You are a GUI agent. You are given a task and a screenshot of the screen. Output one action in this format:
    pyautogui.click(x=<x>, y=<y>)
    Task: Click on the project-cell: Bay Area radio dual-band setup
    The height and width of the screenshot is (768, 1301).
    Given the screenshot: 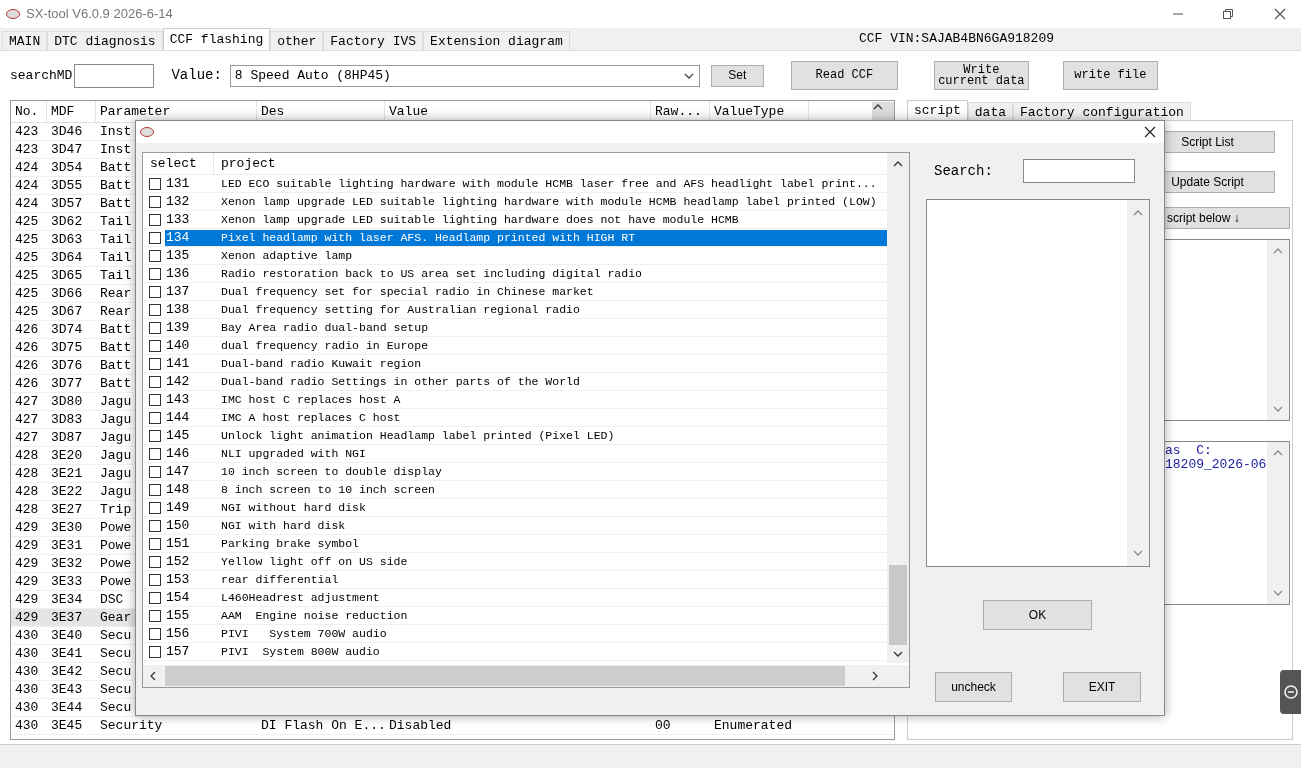 What is the action you would take?
    pyautogui.click(x=550, y=327)
    